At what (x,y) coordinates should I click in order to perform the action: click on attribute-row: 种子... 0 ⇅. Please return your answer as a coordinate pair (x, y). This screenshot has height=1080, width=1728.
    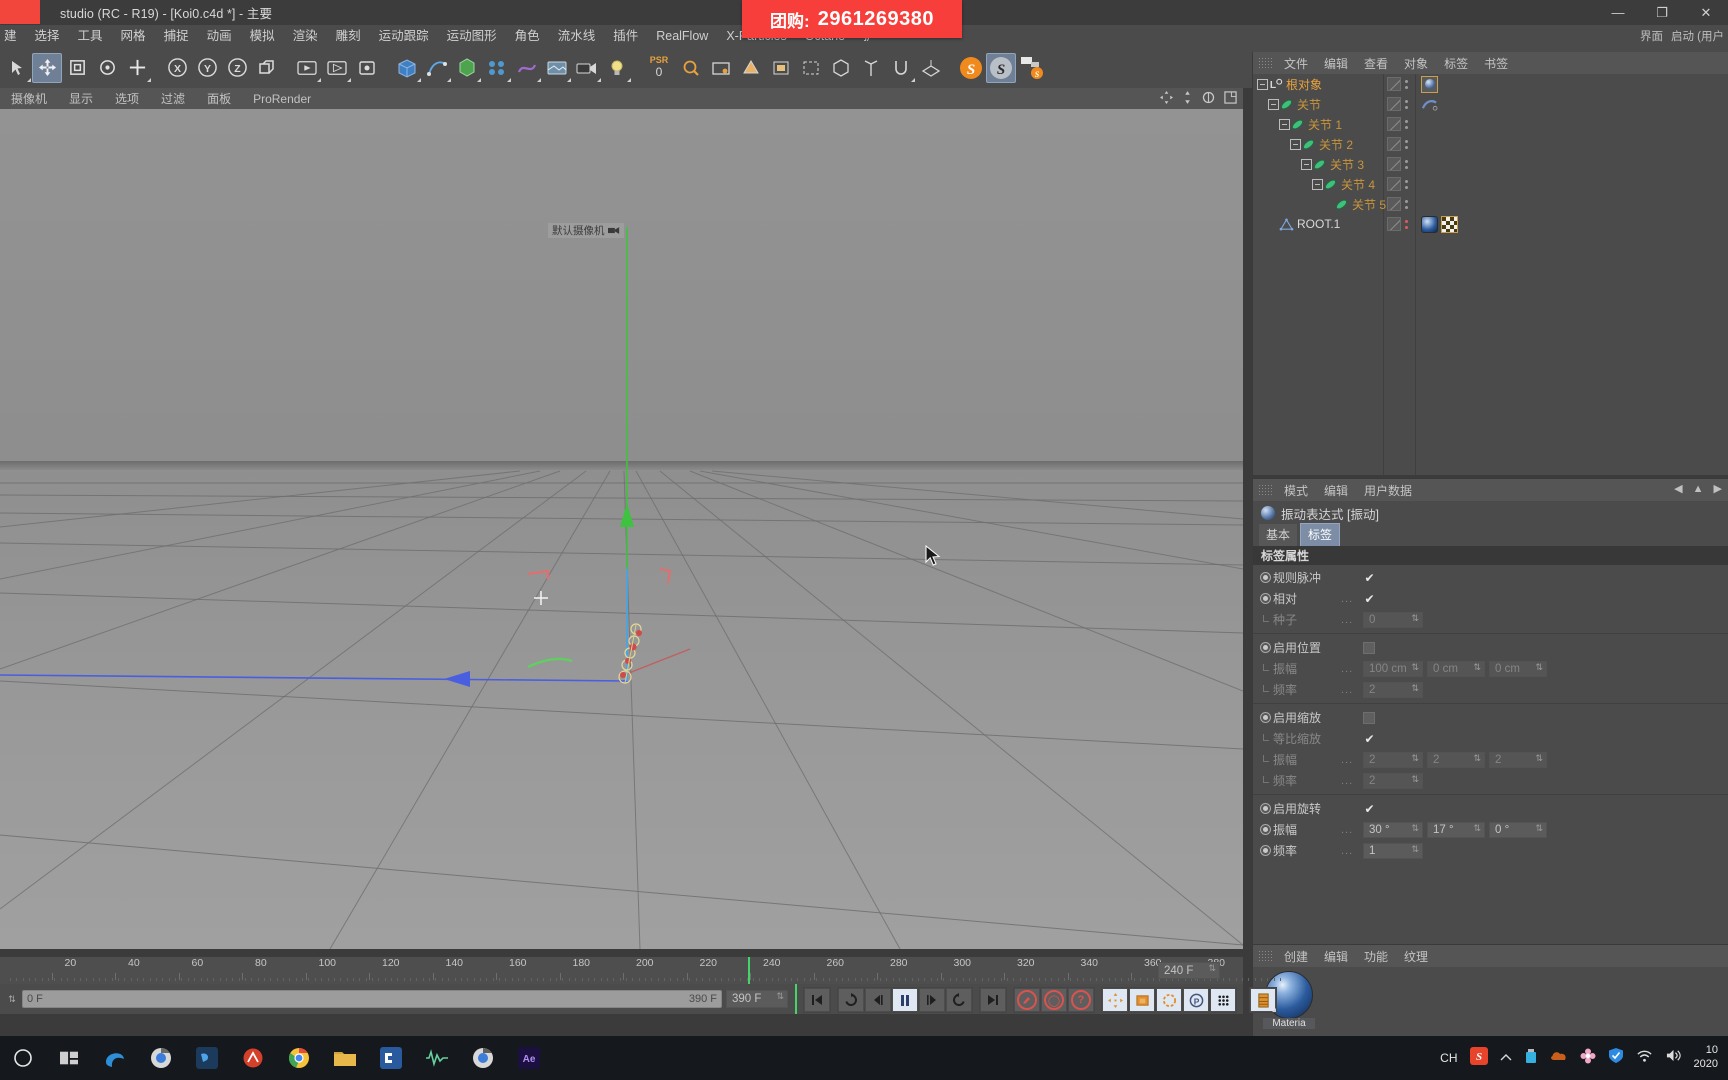
    Looking at the image, I should click on (1490, 619).